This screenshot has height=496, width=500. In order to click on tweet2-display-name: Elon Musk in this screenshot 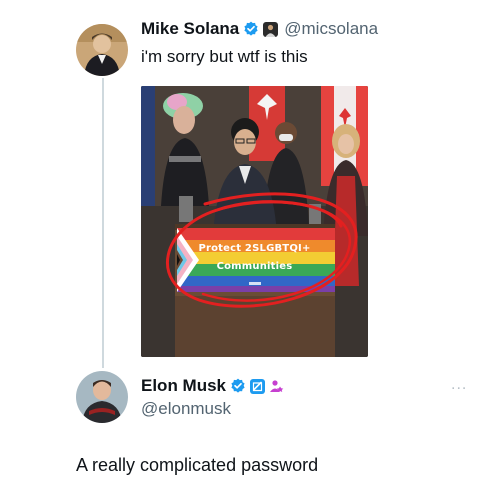, I will do `click(183, 386)`.